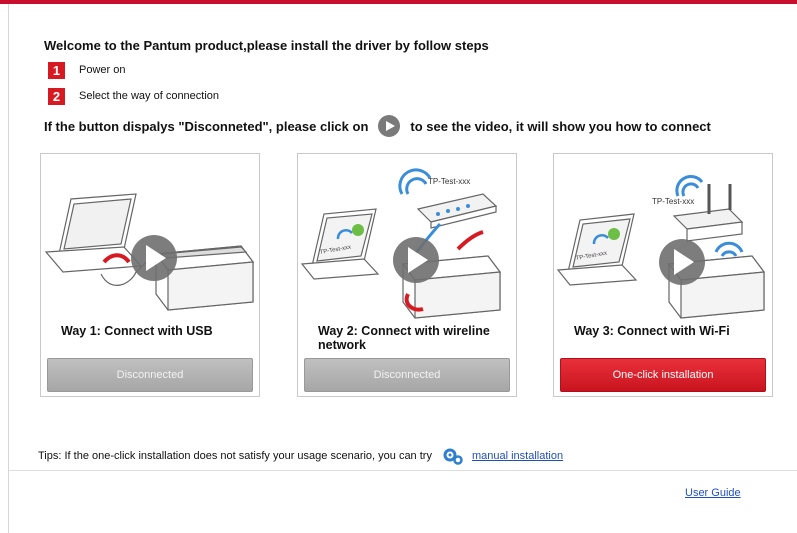 The width and height of the screenshot is (797, 533). I want to click on manual-installation-link: manual installation, so click(517, 456).